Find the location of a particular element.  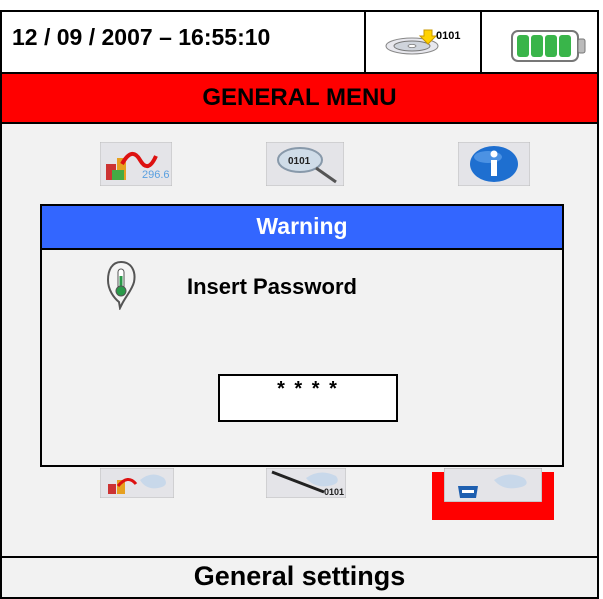

probe-settings-icon: 0101 is located at coordinates (306, 483).